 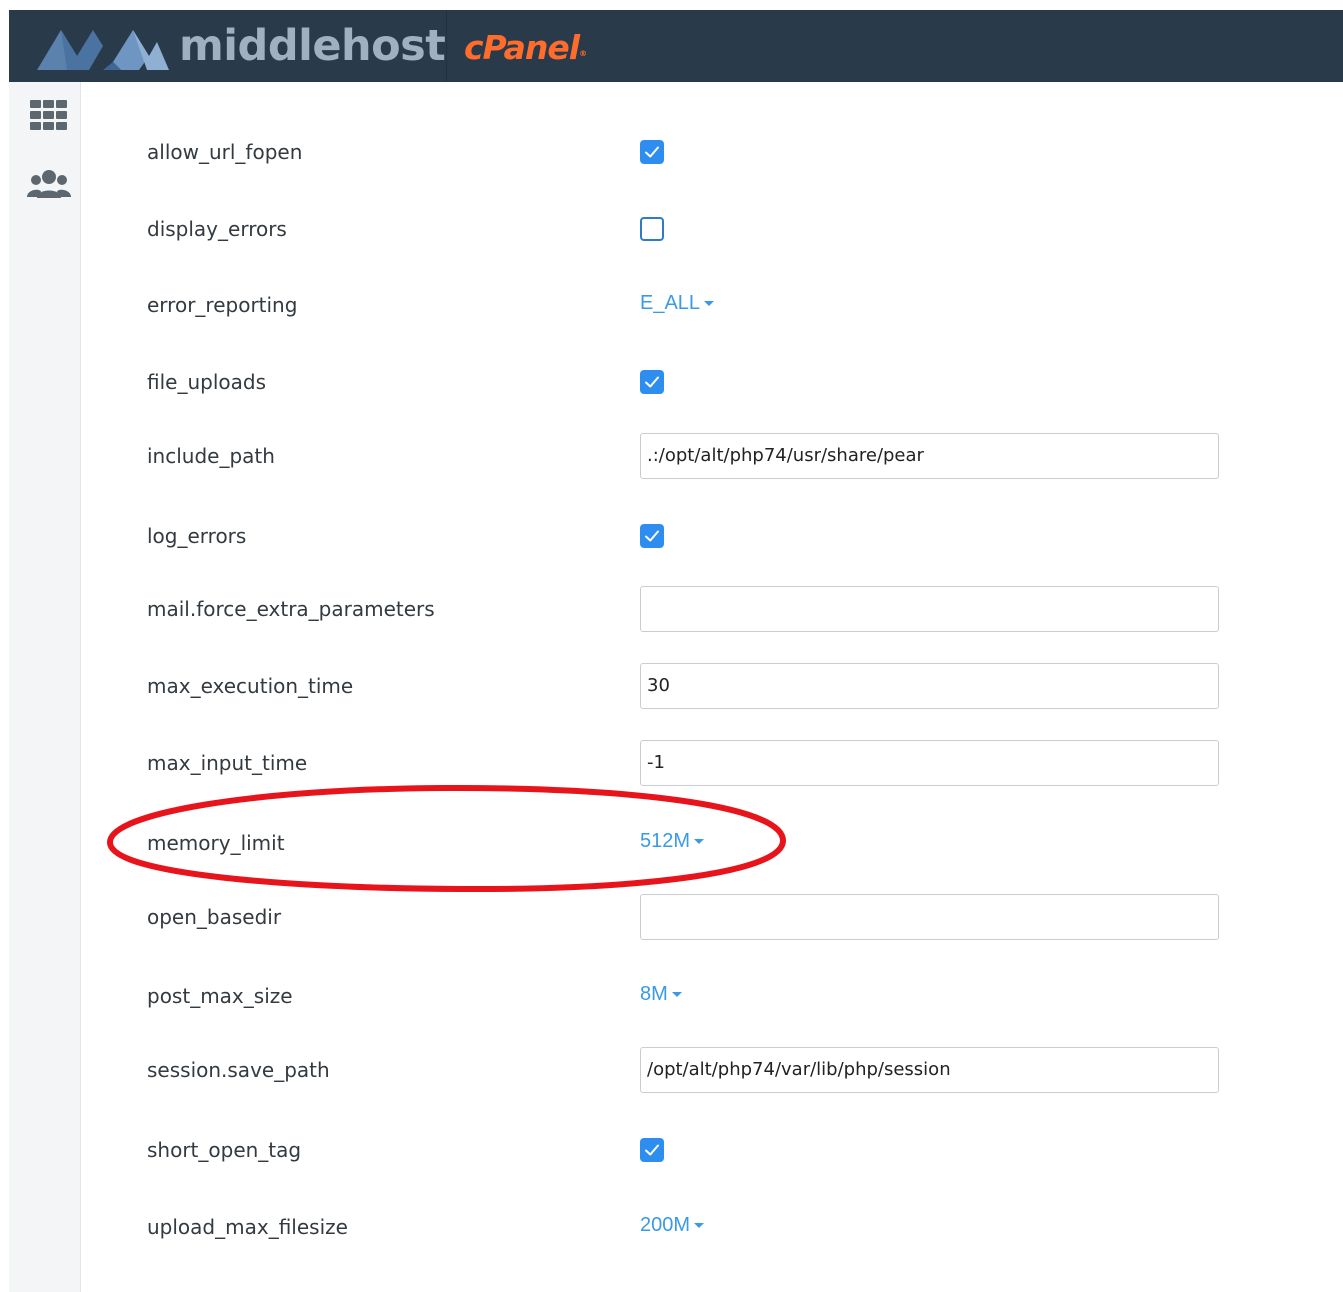 I want to click on cpanel-trademark: ®, so click(x=583, y=53).